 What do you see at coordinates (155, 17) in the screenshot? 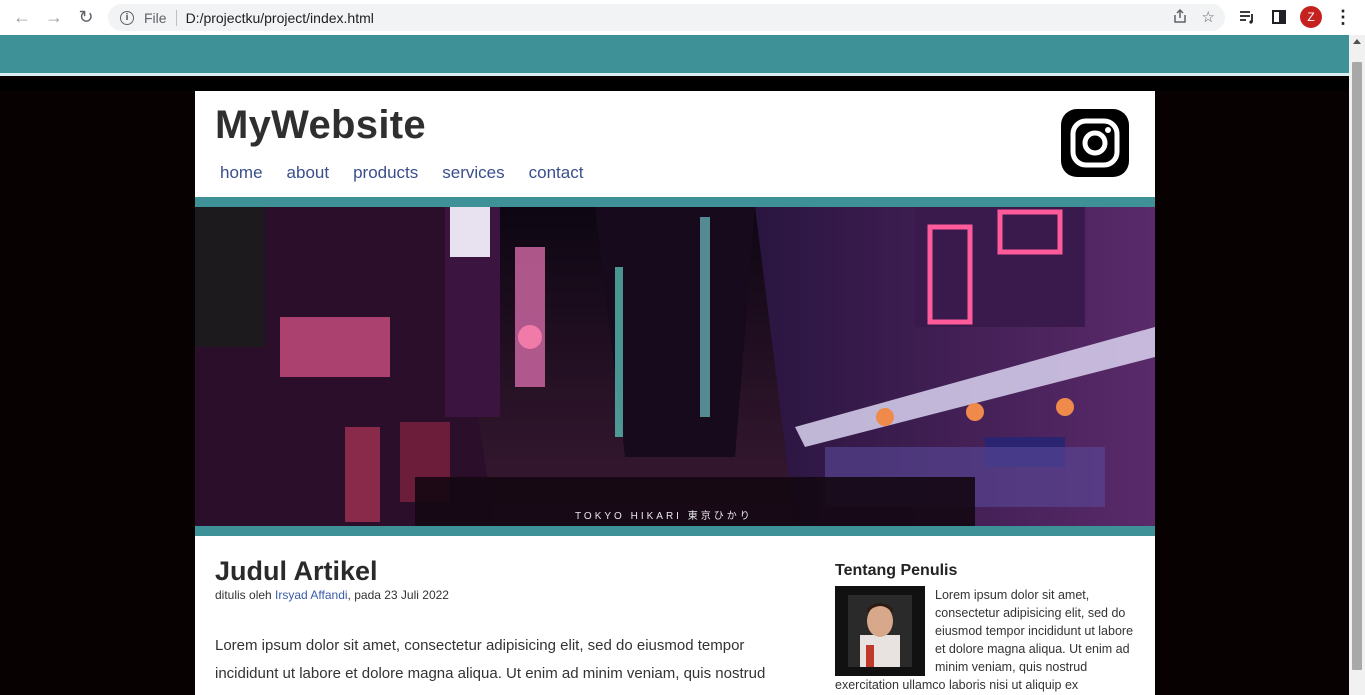
I see `scheme-label: File` at bounding box center [155, 17].